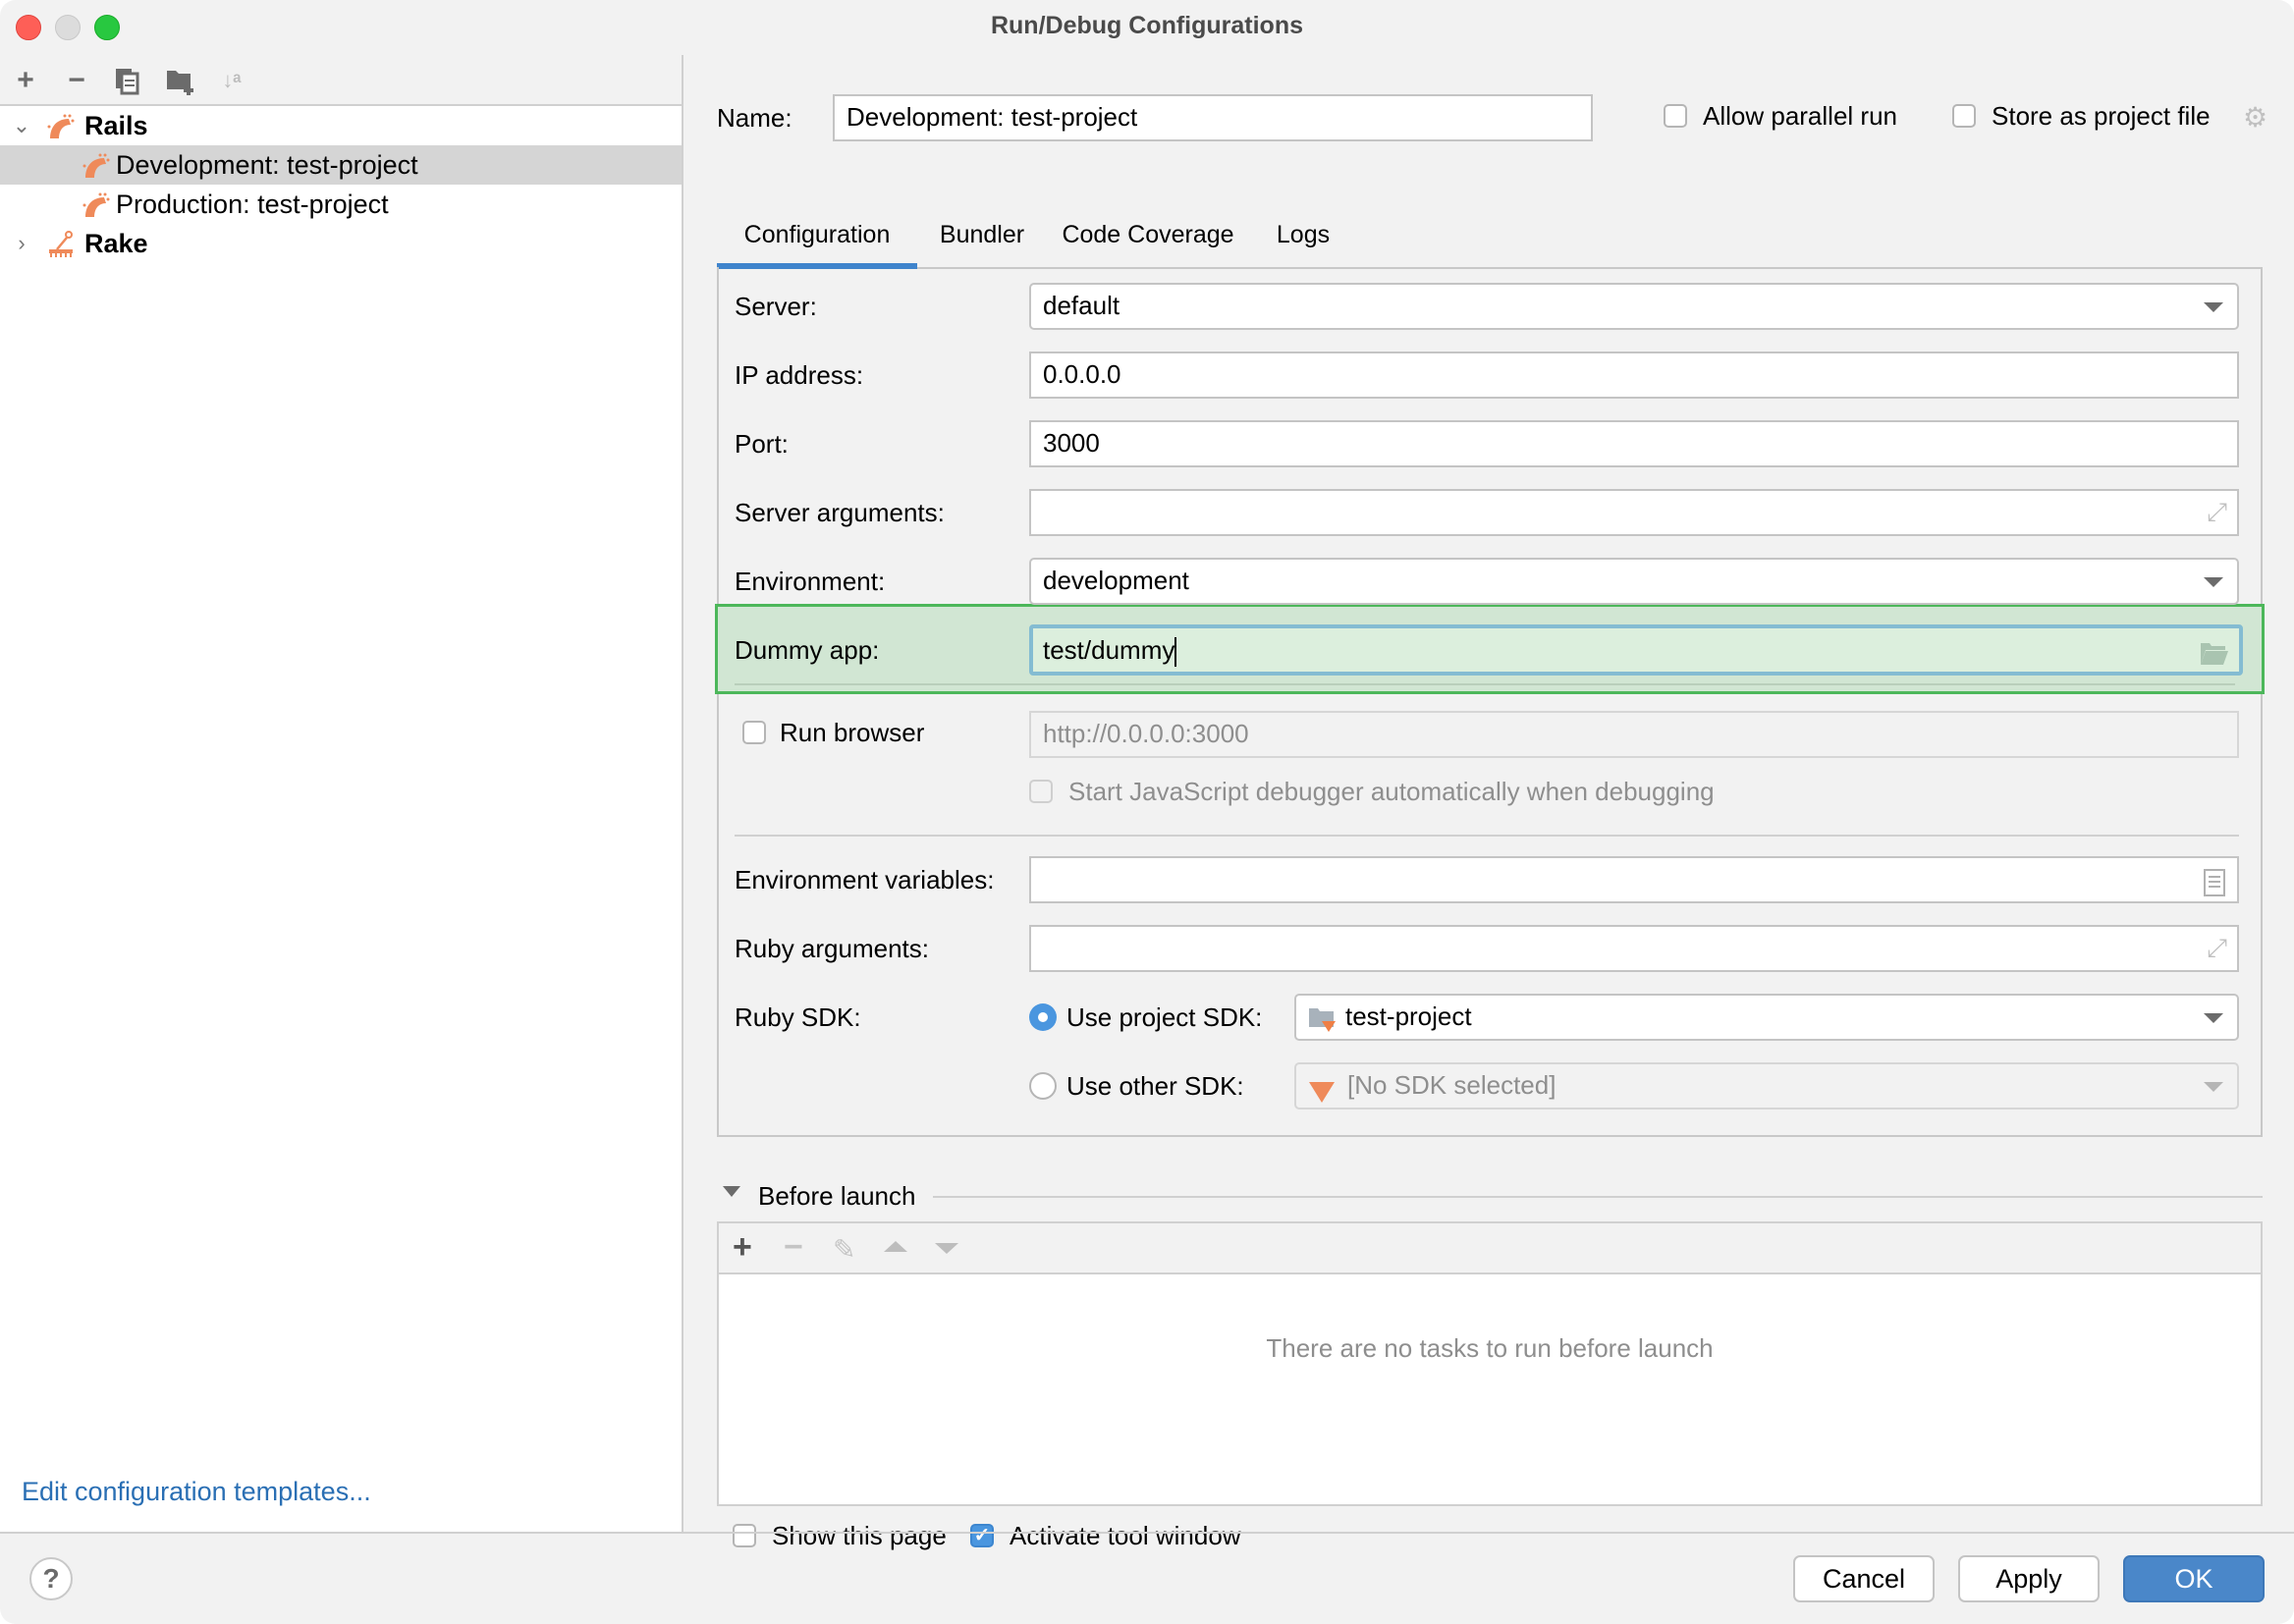 Image resolution: width=2294 pixels, height=1624 pixels. I want to click on before-launch-toolbar: + − ✎, so click(1490, 1248).